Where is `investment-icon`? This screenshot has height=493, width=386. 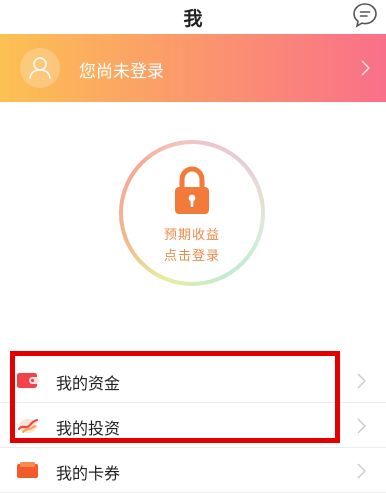
investment-icon is located at coordinates (28, 425).